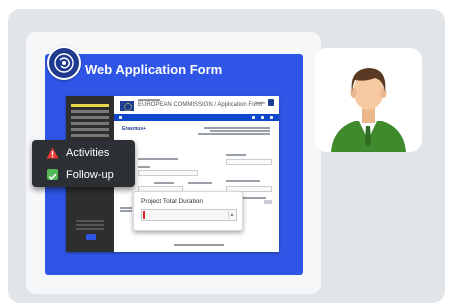 This screenshot has width=451, height=306. What do you see at coordinates (120, 117) in the screenshot?
I see `home-icon` at bounding box center [120, 117].